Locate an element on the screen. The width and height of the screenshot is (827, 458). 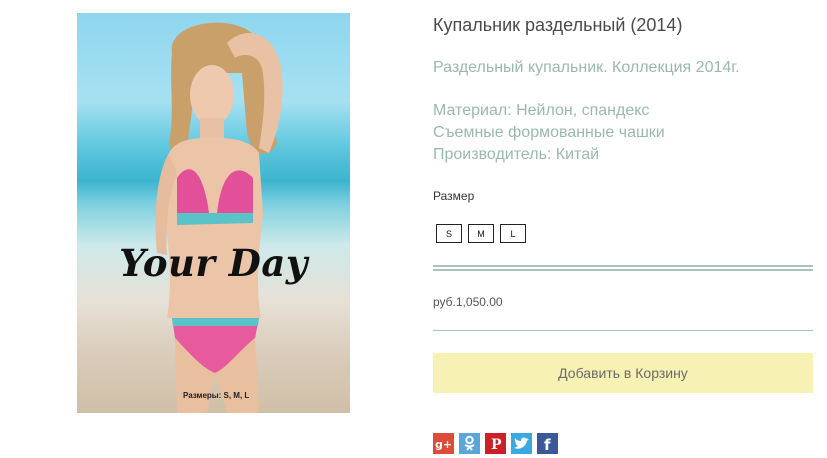
product-producer: Производитель: Китай is located at coordinates (516, 154).